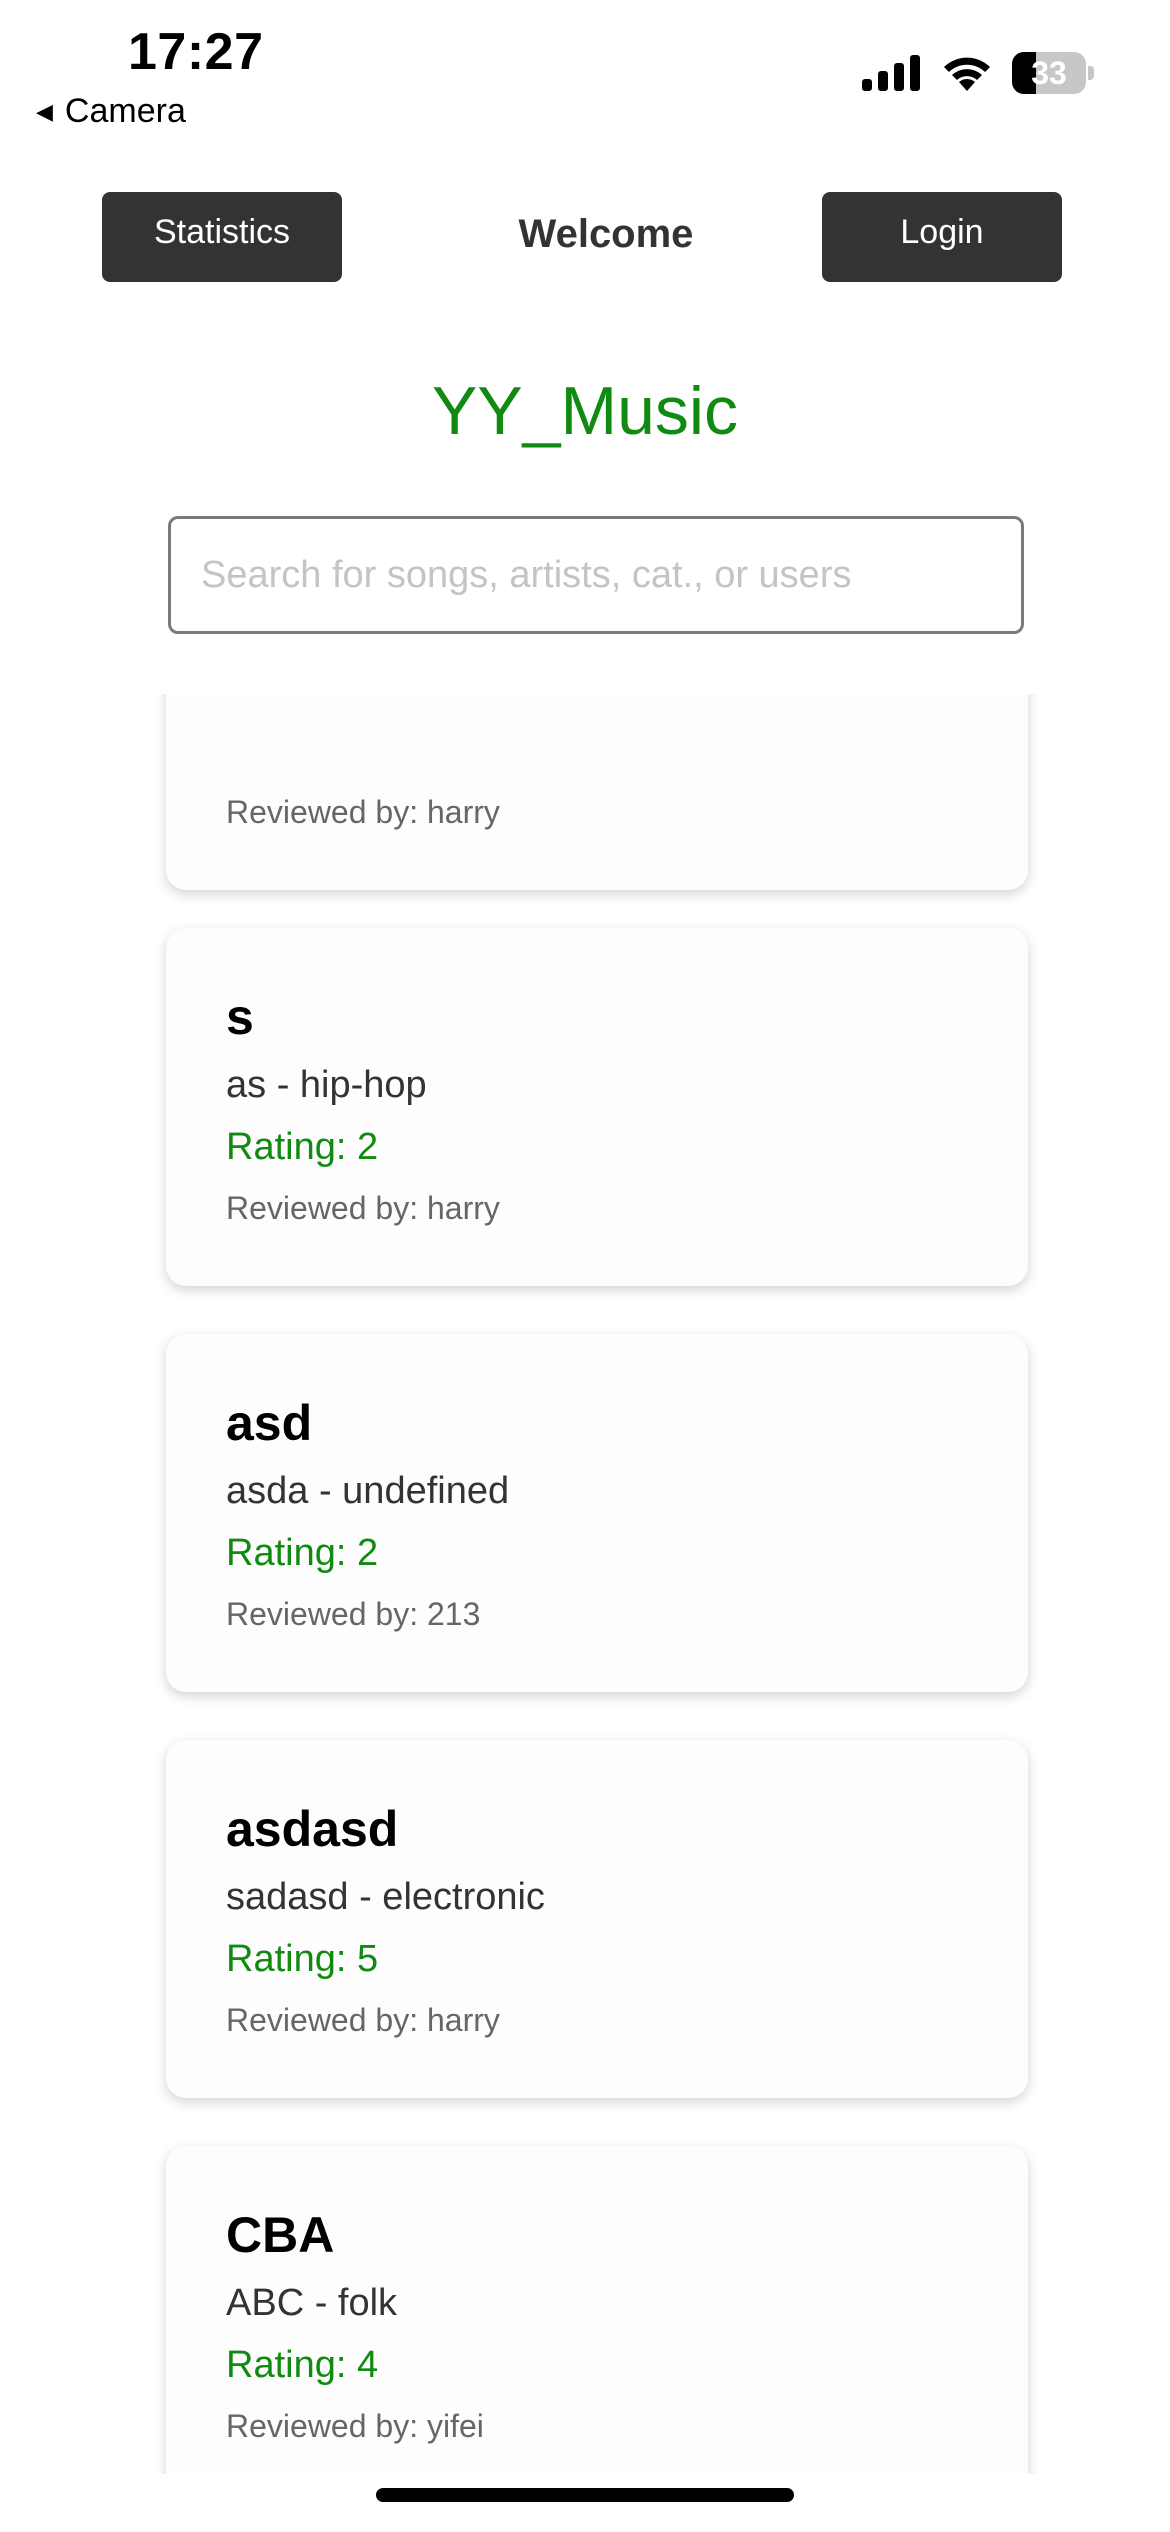 The width and height of the screenshot is (1170, 2532). I want to click on wifi-icon, so click(967, 74).